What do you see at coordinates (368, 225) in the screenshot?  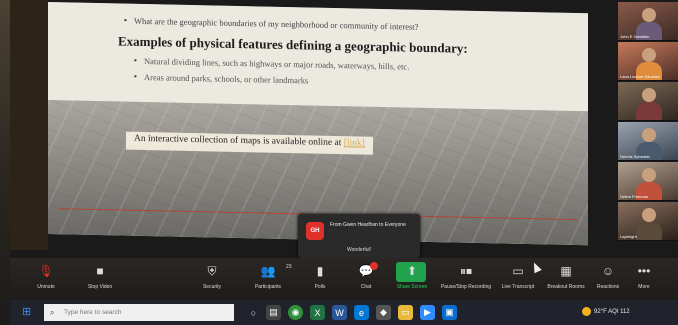 I see `notification-sender: From Gwen Hearlhan to Everyone` at bounding box center [368, 225].